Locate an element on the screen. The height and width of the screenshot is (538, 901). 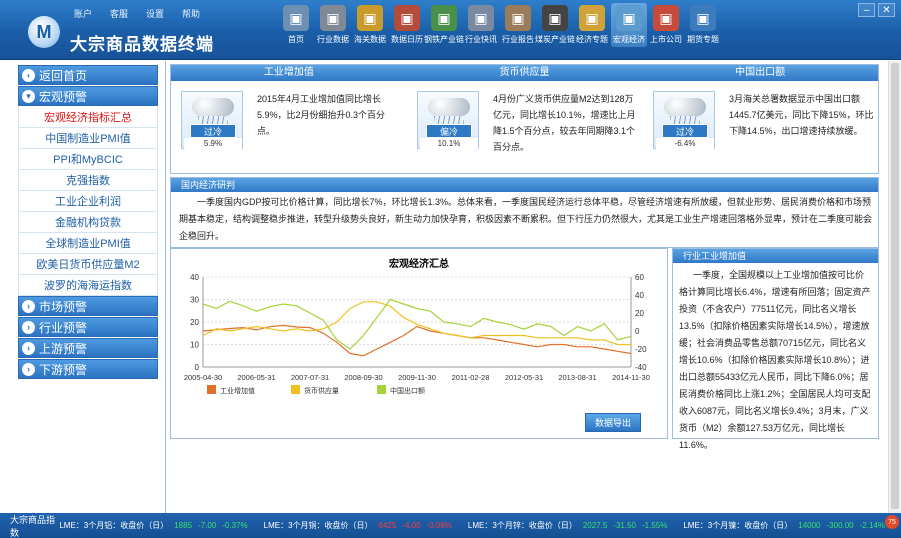
sidebar-group-macro: ▾ 宏观预警 is located at coordinates (88, 96).